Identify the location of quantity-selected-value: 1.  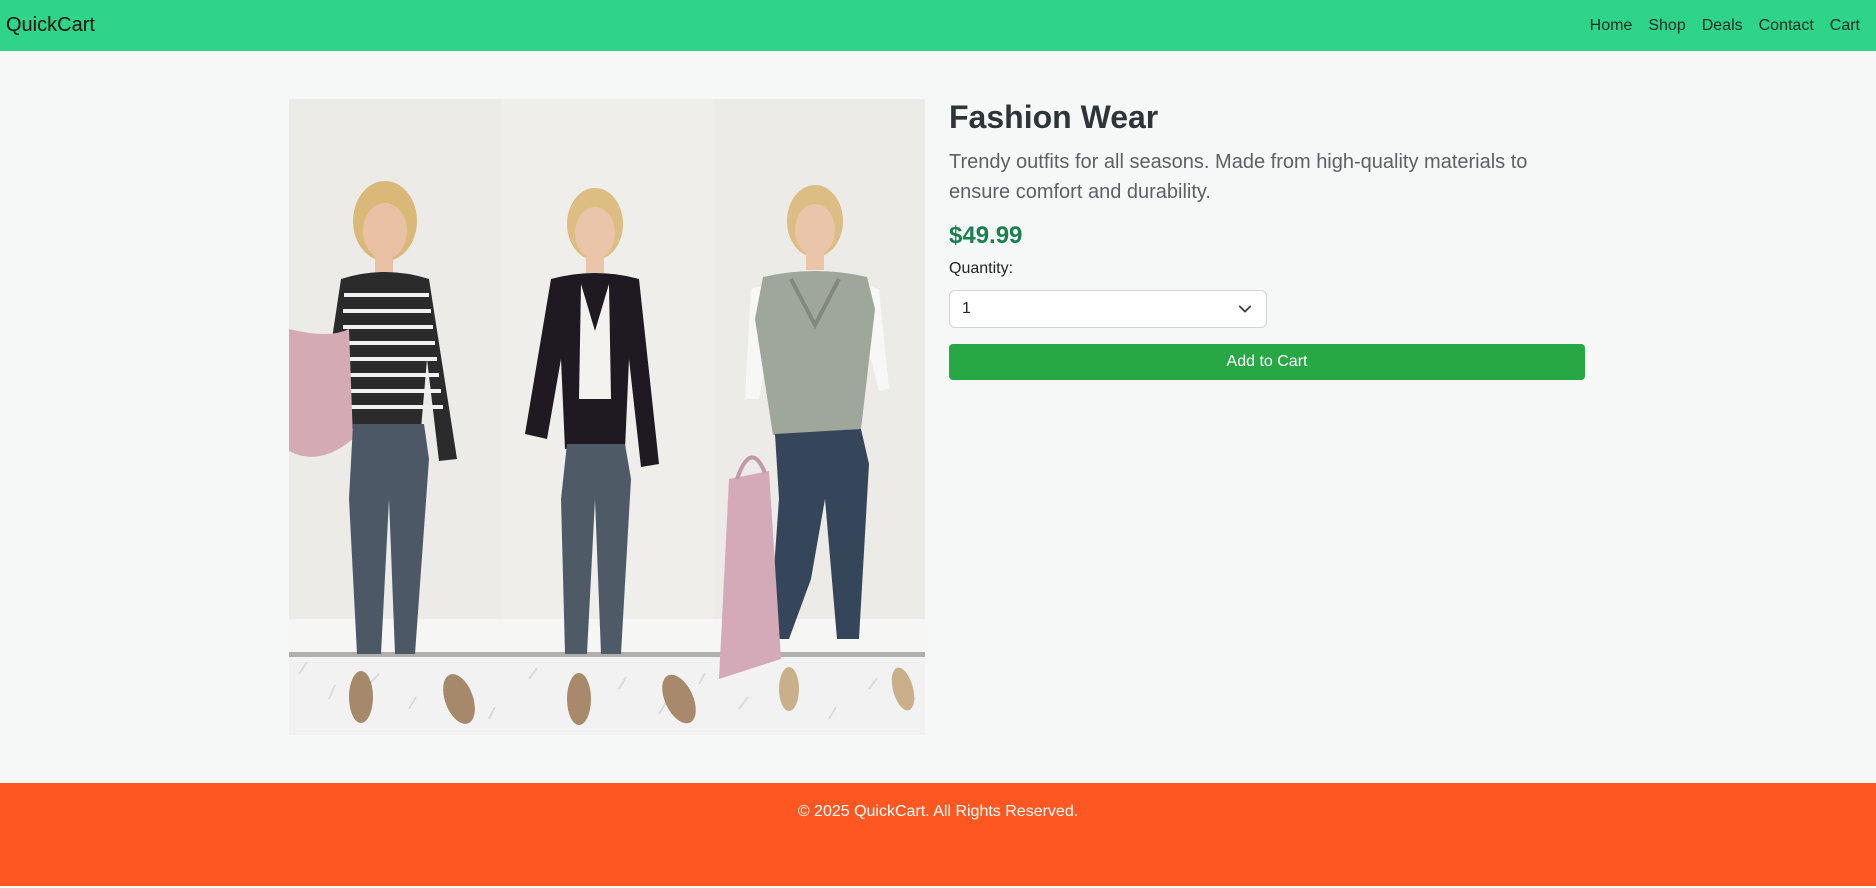
(966, 308).